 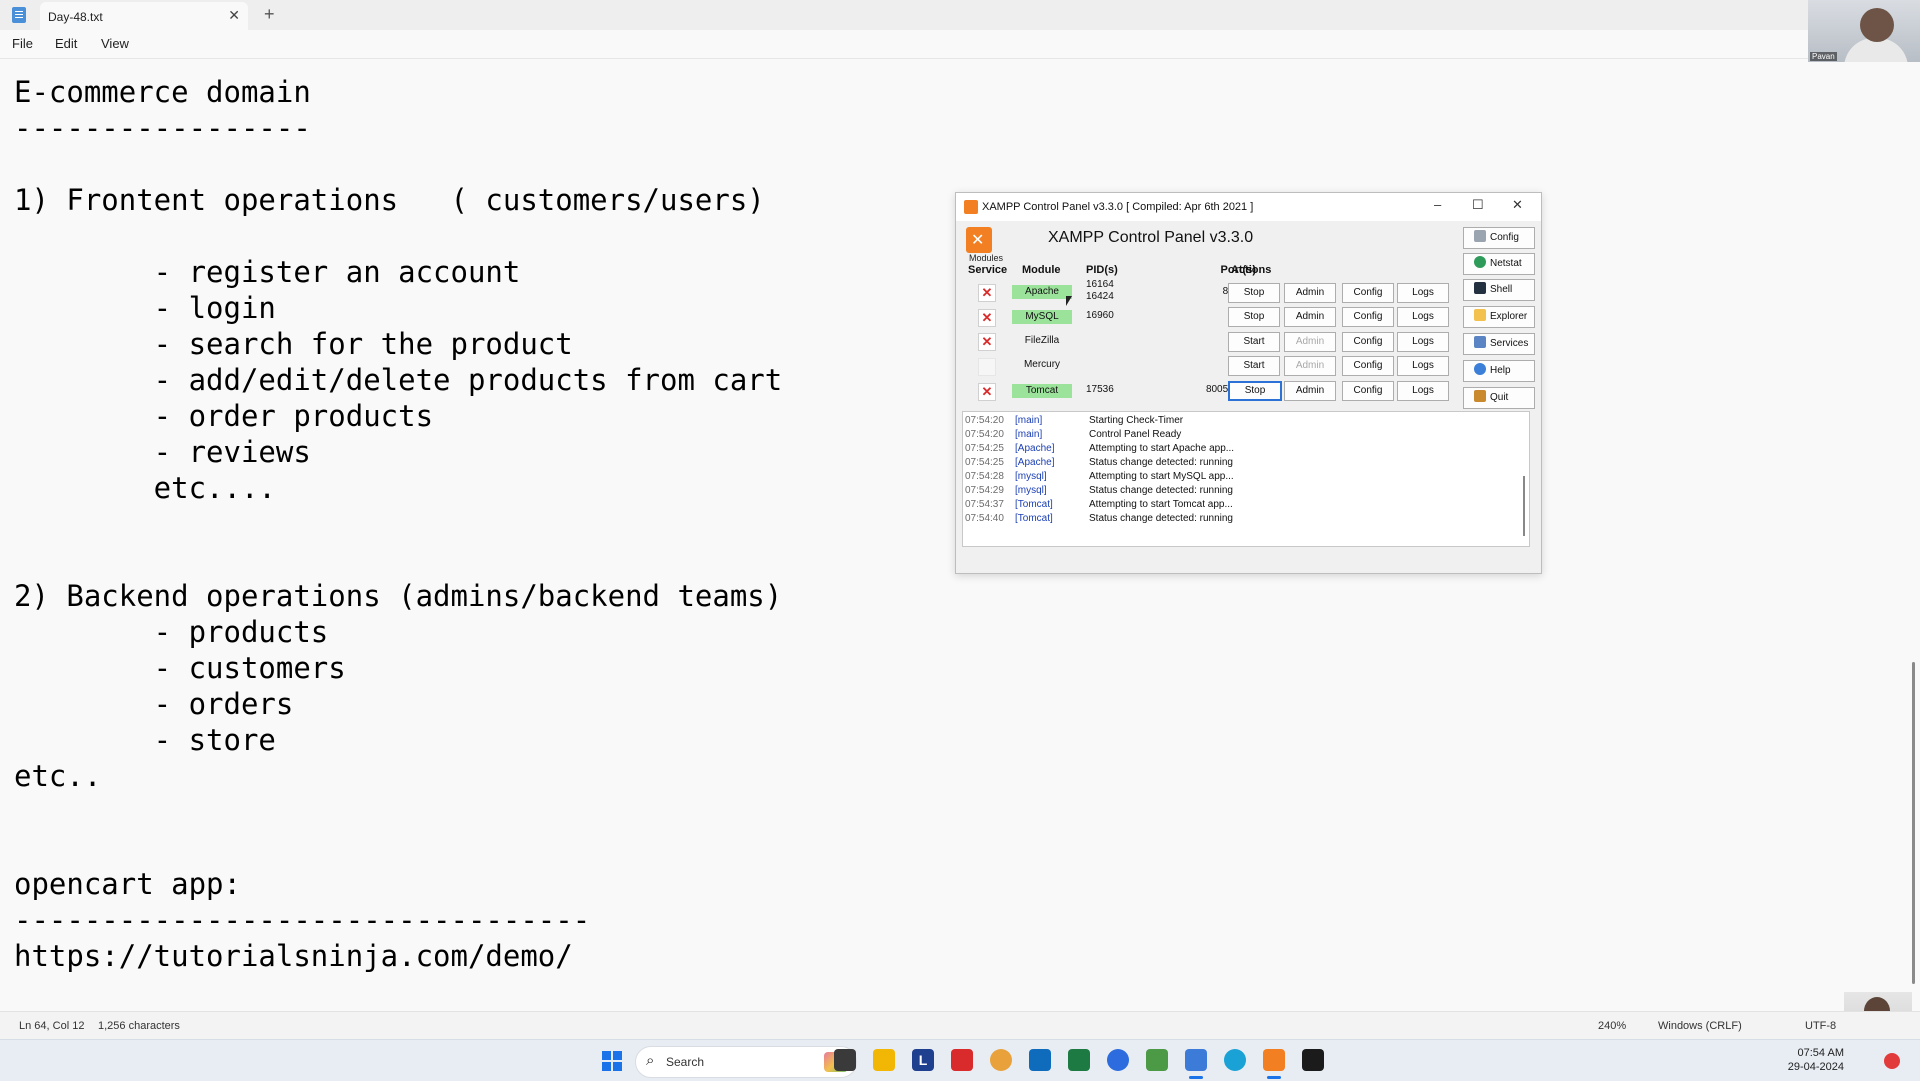 What do you see at coordinates (1040, 1060) in the screenshot?
I see `outlook-icon` at bounding box center [1040, 1060].